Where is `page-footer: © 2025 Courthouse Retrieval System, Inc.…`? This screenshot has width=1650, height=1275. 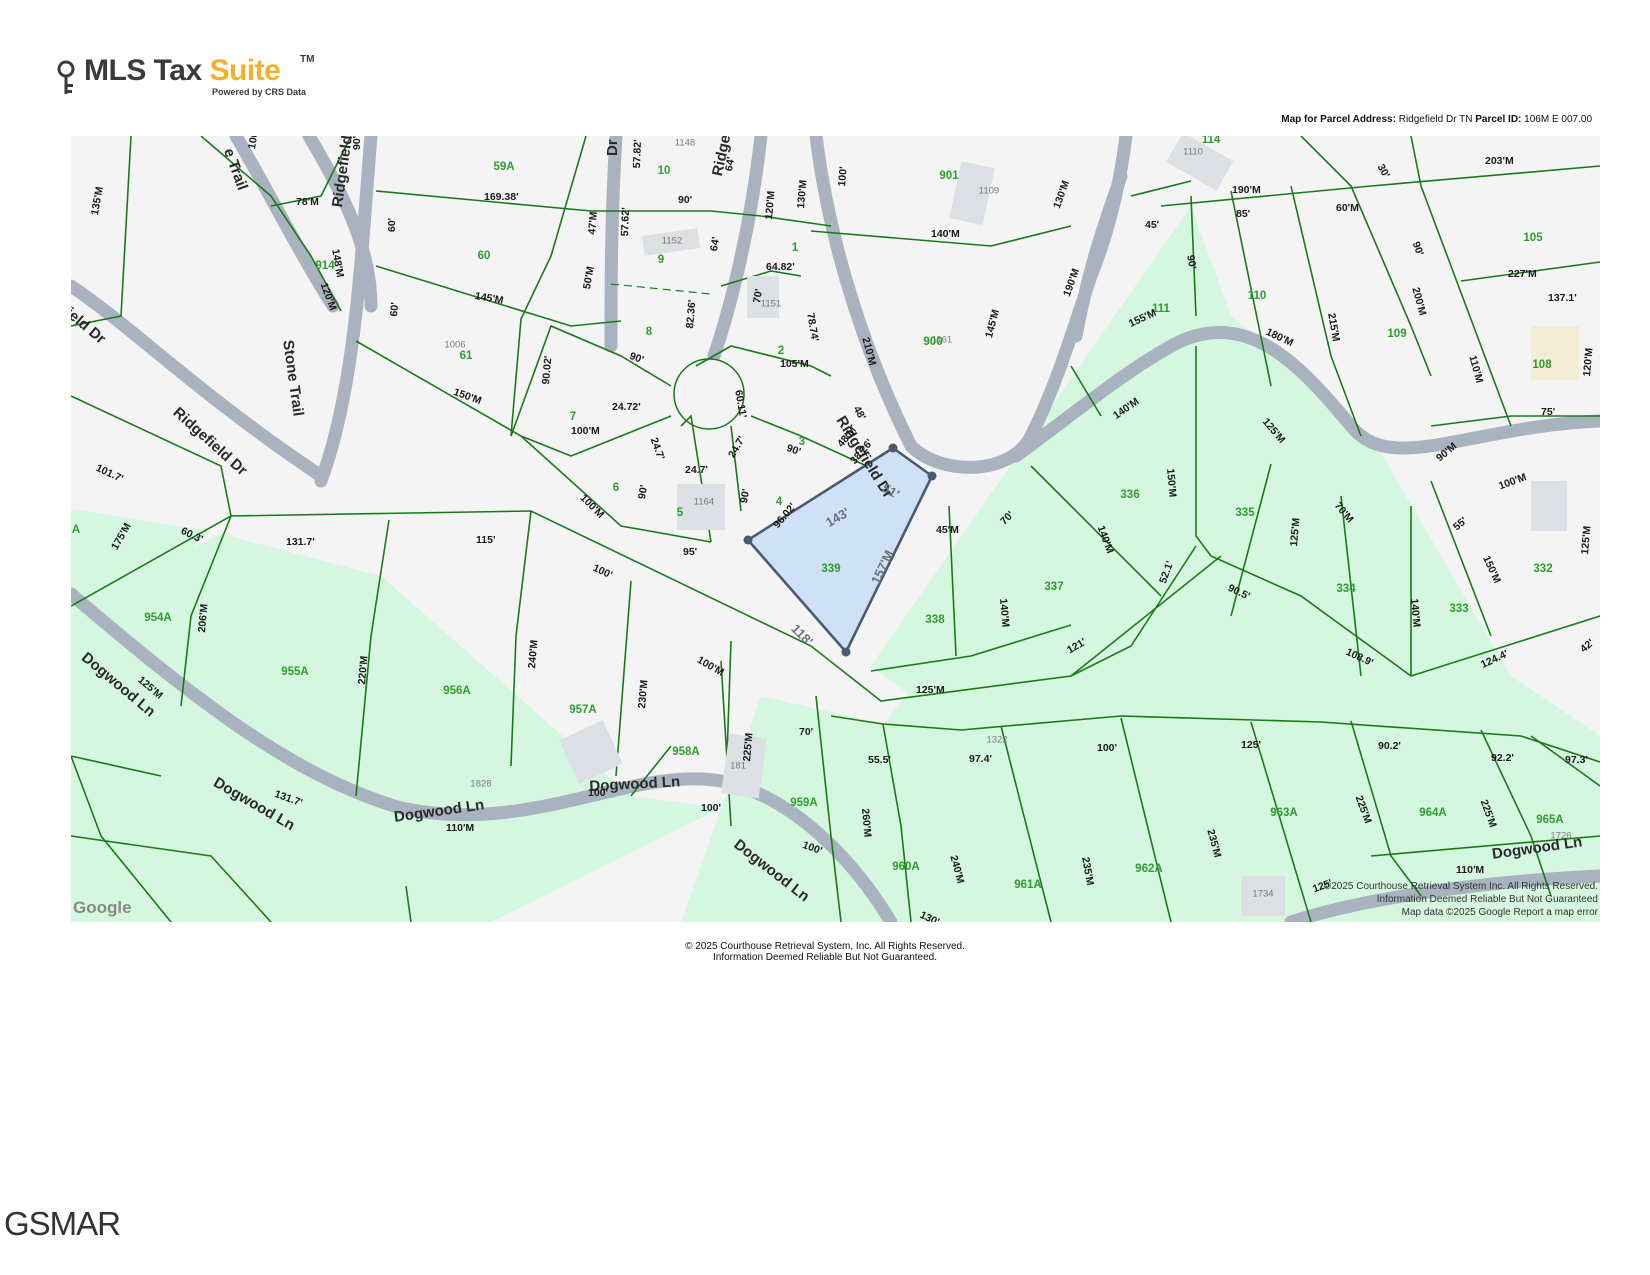 page-footer: © 2025 Courthouse Retrieval System, Inc.… is located at coordinates (825, 952).